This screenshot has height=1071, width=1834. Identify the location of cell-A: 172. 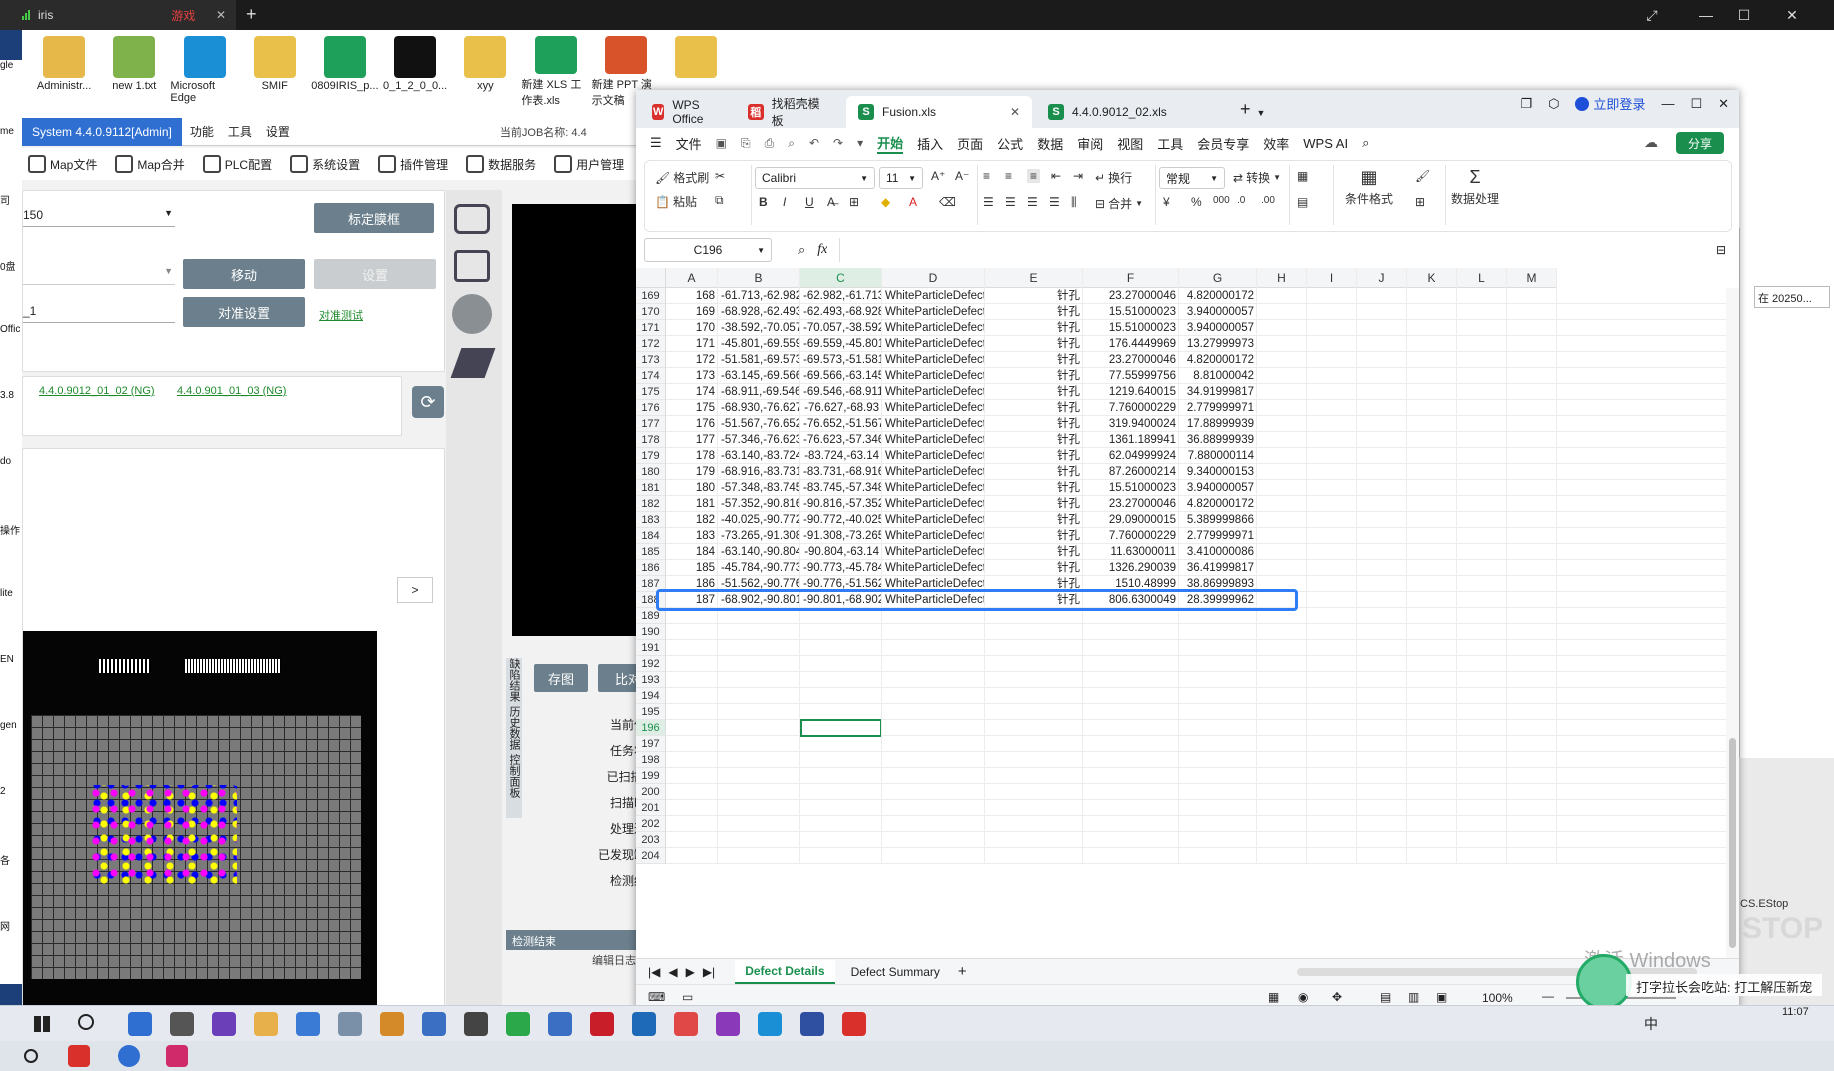
(692, 360).